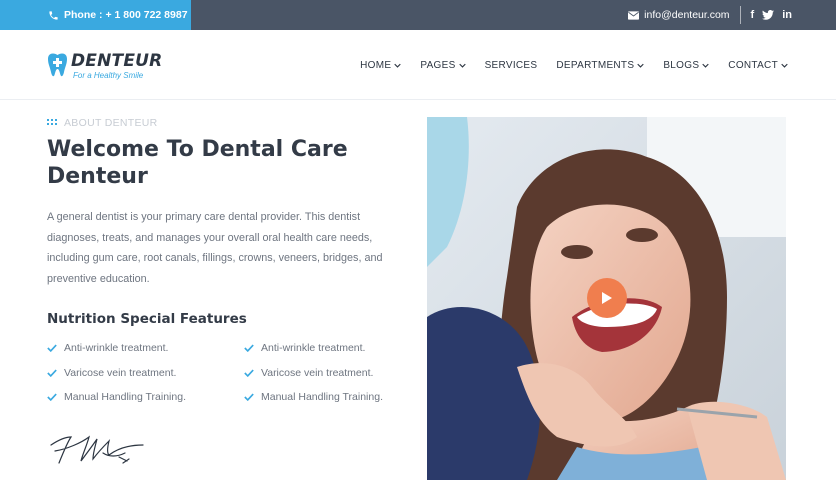  I want to click on nav-home: HOME, so click(381, 65).